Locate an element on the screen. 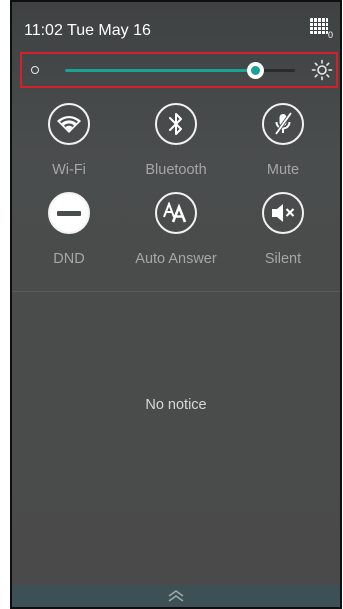 Image resolution: width=343 pixels, height=609 pixels. shade-collapse-handle is located at coordinates (176, 596).